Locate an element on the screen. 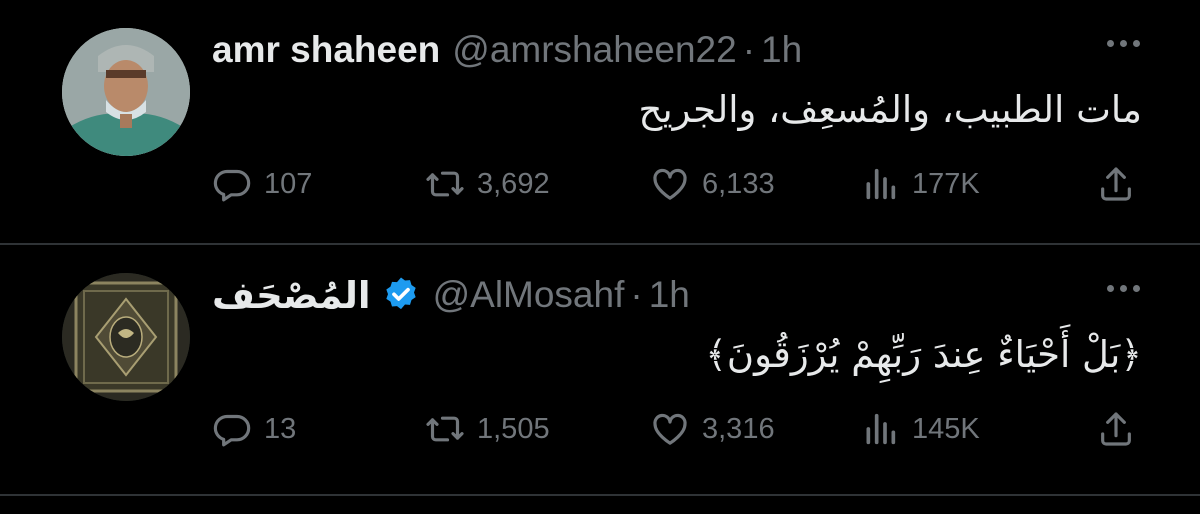  reply-button: 107 is located at coordinates (262, 184).